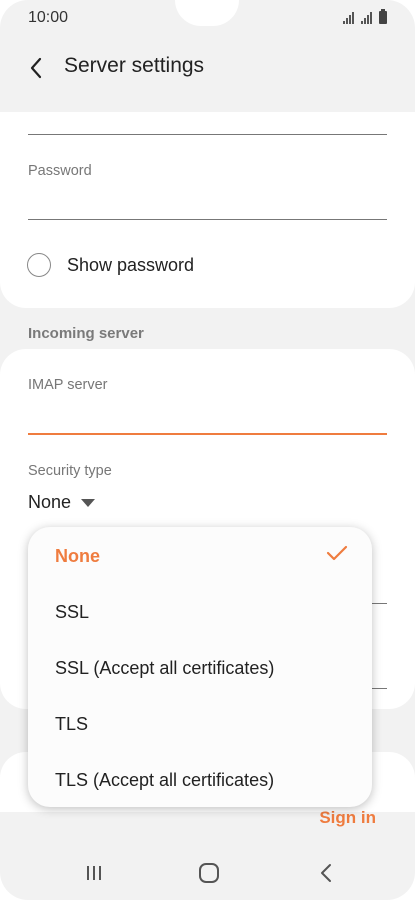 The height and width of the screenshot is (900, 415). I want to click on check-icon, so click(337, 553).